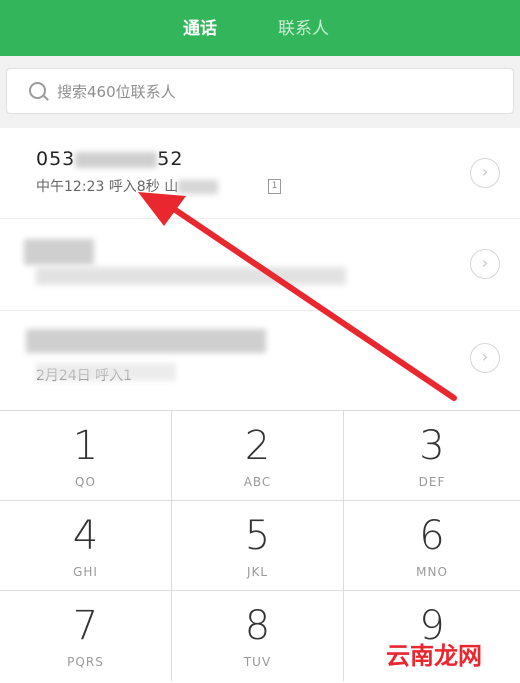  Describe the element at coordinates (434, 656) in the screenshot. I see `watermark-logo: 云南龙网` at that location.